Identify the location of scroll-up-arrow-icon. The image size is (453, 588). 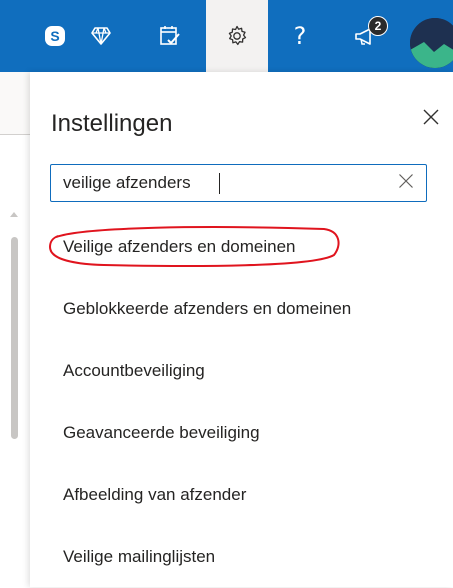
(14, 214).